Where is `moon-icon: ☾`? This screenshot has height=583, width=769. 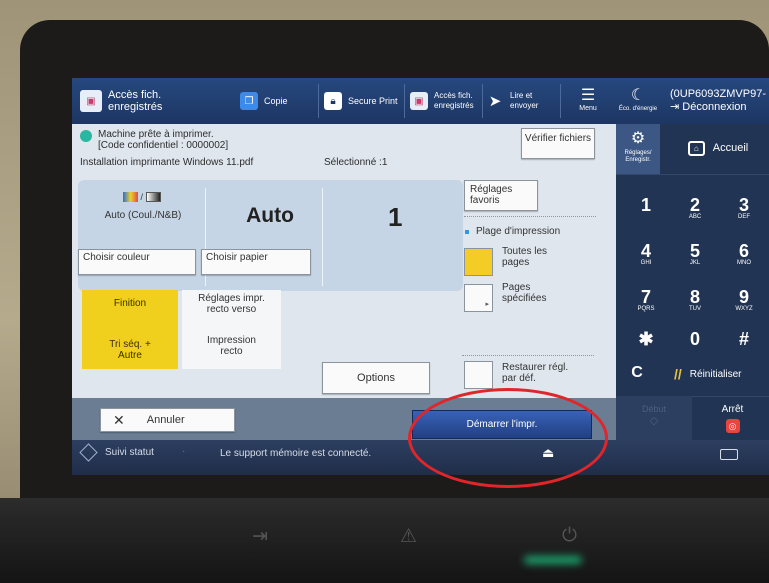
moon-icon: ☾ is located at coordinates (638, 95).